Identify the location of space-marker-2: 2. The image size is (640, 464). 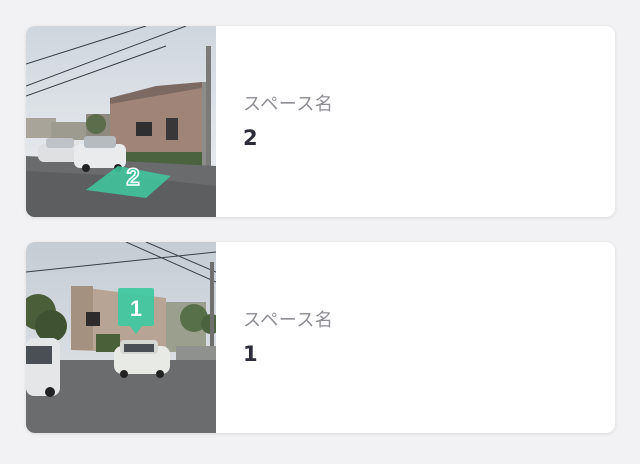
(132, 177).